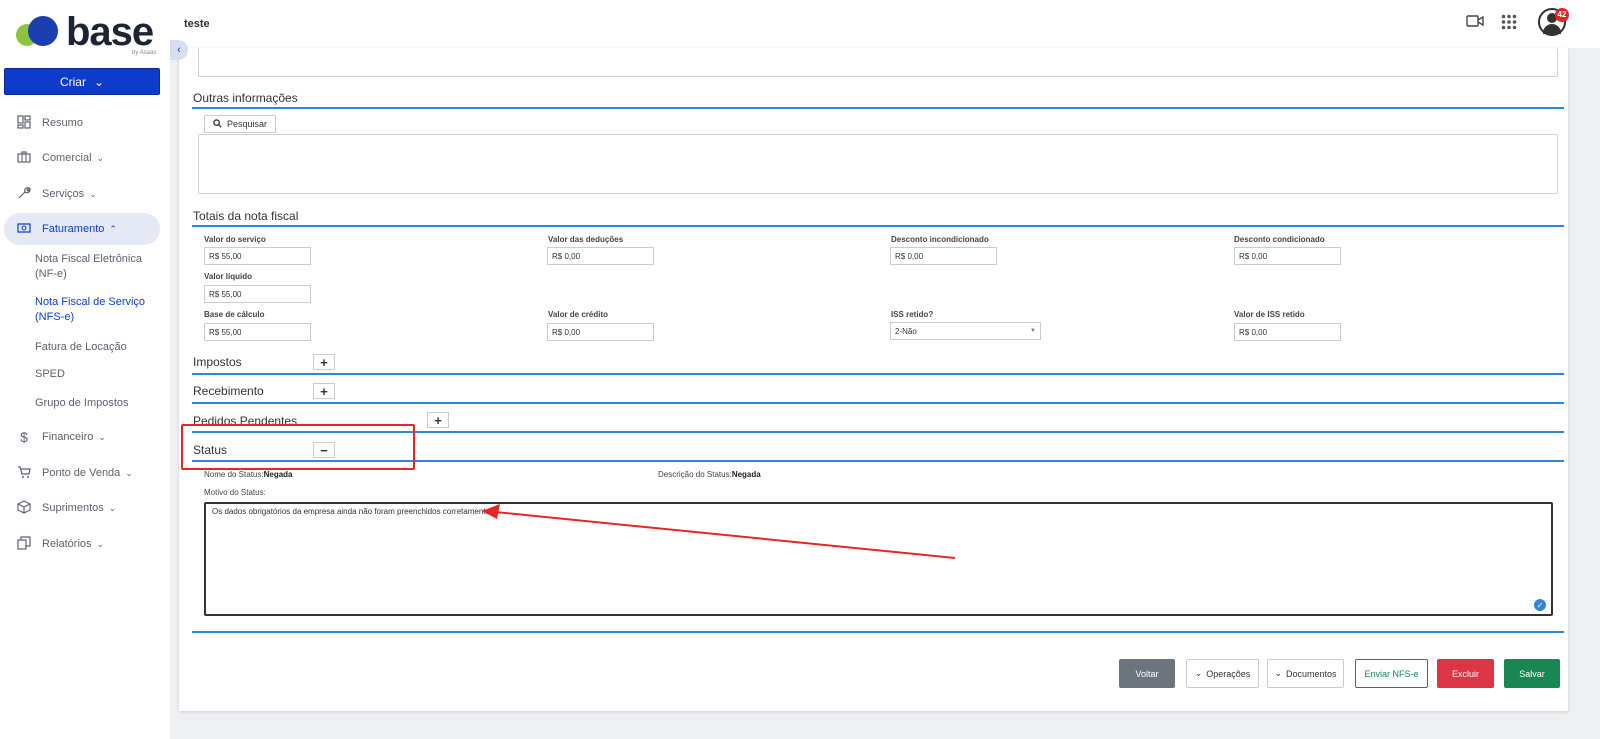 The width and height of the screenshot is (1600, 739). What do you see at coordinates (885, 24) in the screenshot?
I see `top-bar: teste 42` at bounding box center [885, 24].